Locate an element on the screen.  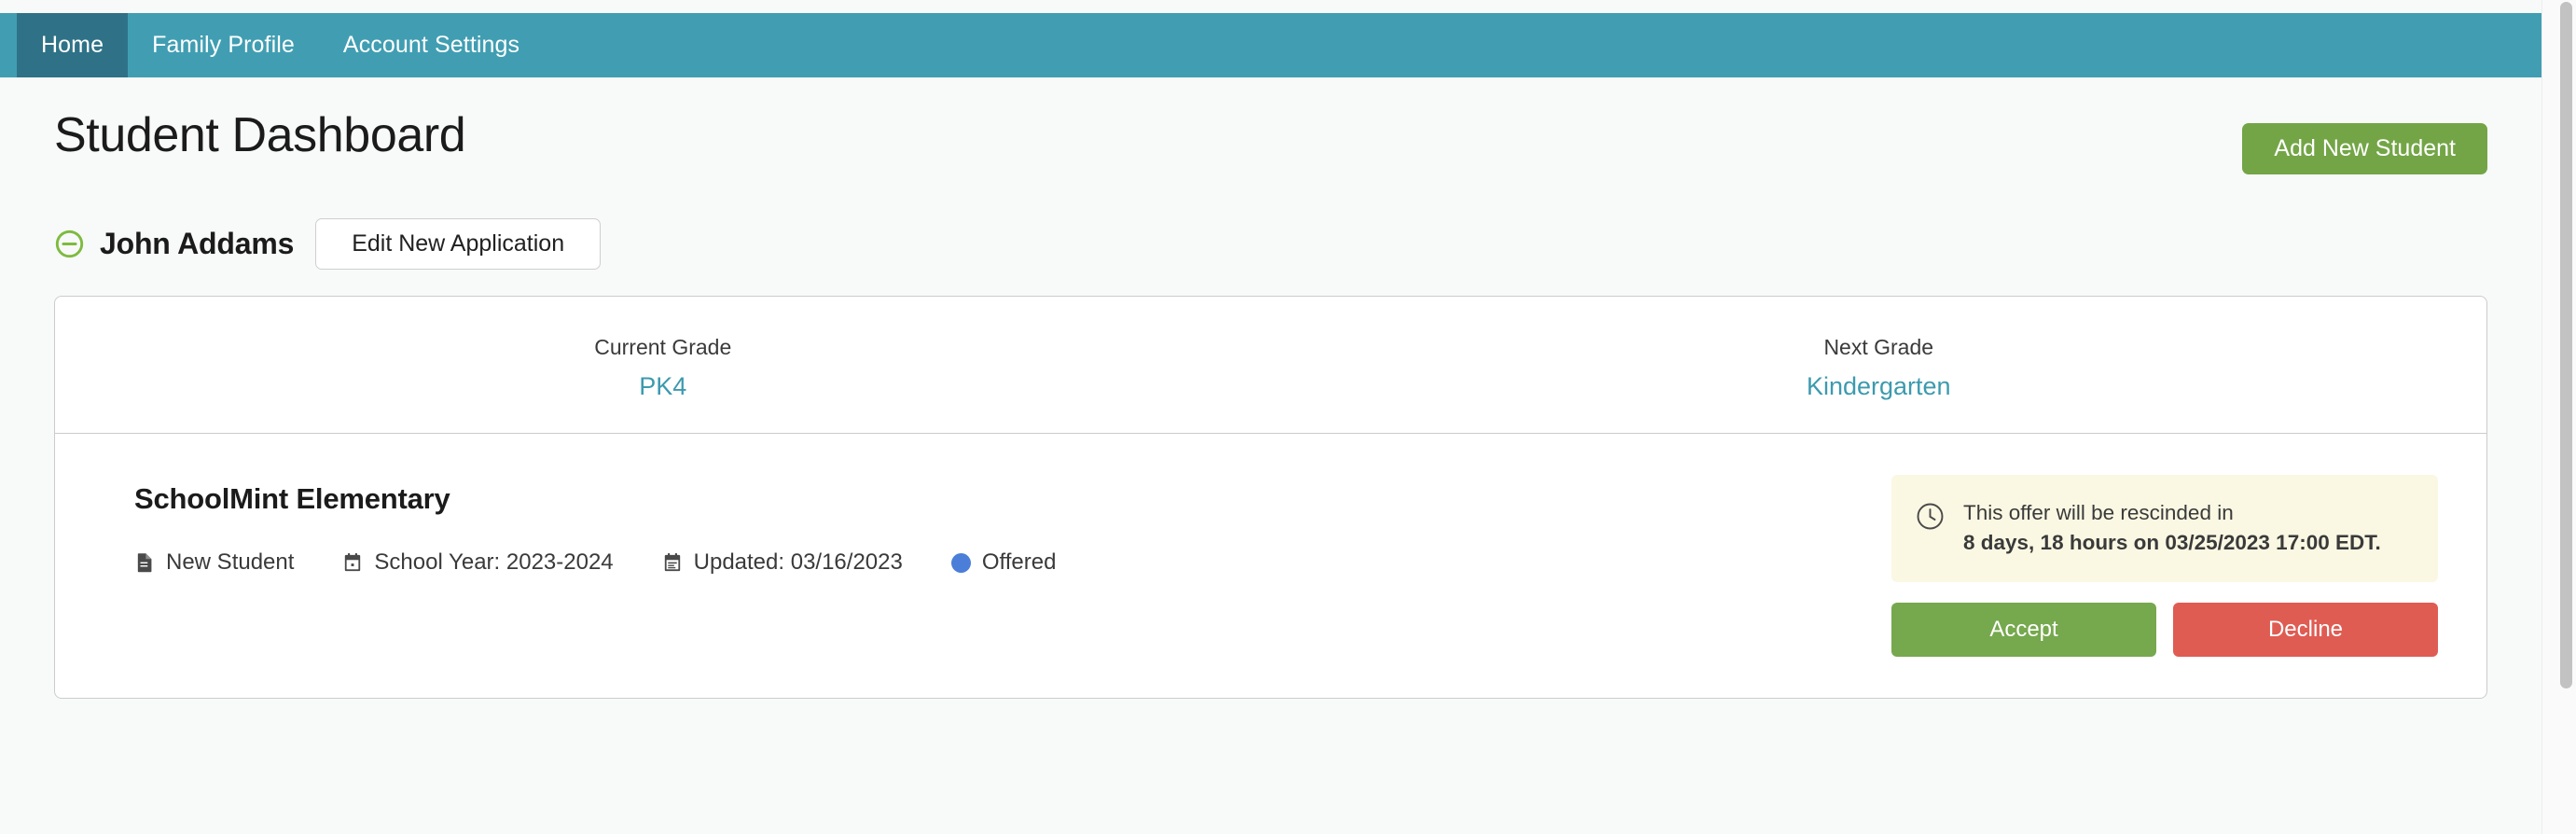
meta-school-year: School Year: 2023-2024 is located at coordinates (478, 562).